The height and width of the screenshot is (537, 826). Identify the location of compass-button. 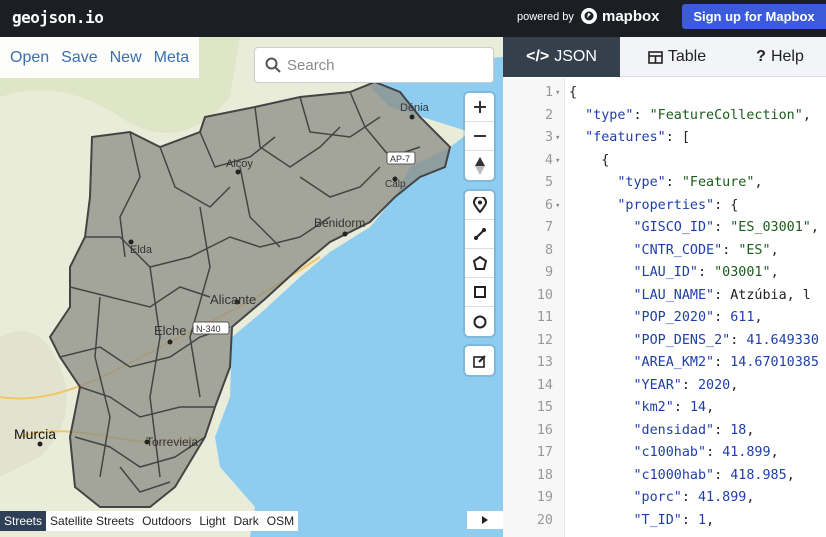
(479, 165).